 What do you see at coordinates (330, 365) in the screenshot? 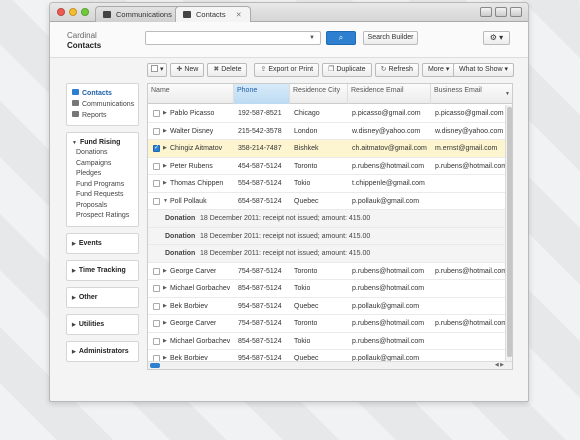
I see `horizontal-scrollbar: ◀ ▶` at bounding box center [330, 365].